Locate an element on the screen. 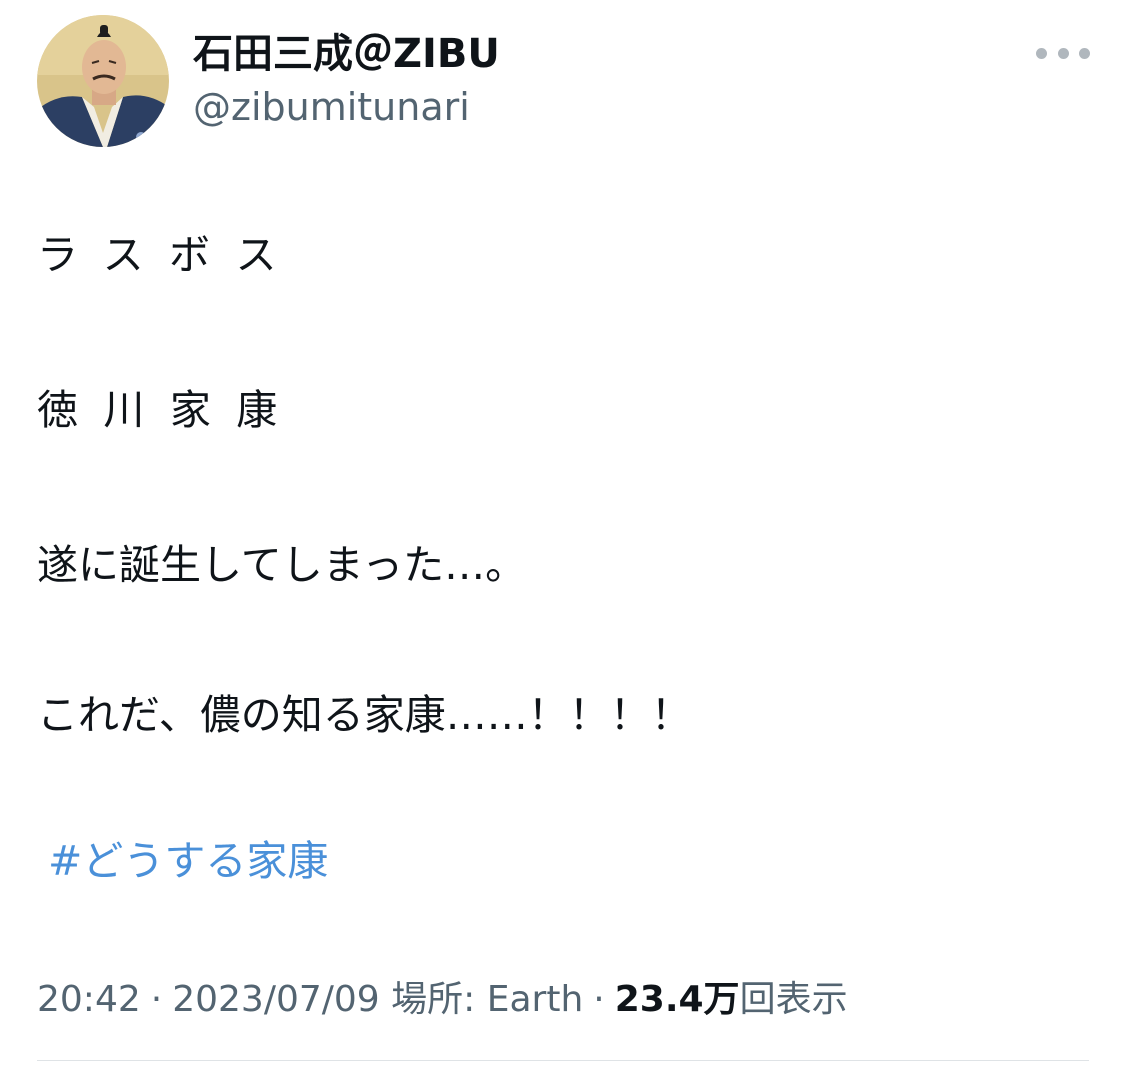 This screenshot has height=1068, width=1125. tweet-line: 遂に誕生してしまった…。 is located at coordinates (282, 565).